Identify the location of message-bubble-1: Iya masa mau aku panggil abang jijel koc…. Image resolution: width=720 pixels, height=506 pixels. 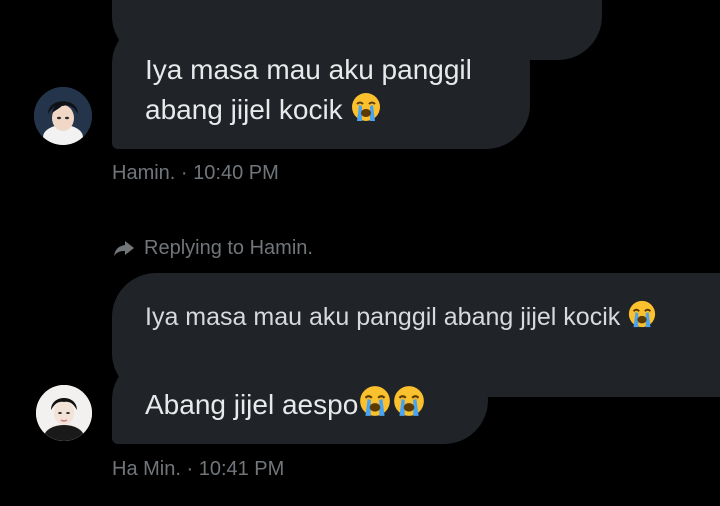
(321, 84).